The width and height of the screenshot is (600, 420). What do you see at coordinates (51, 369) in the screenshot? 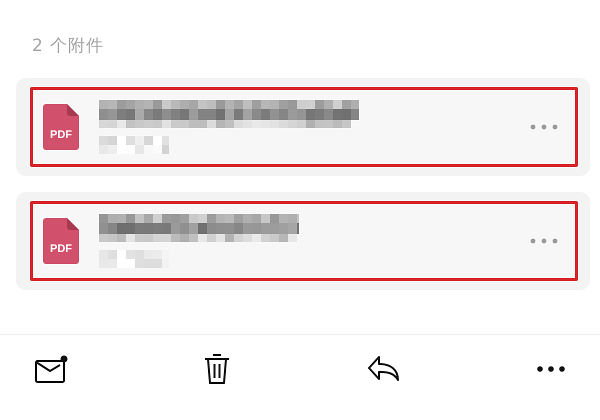
I see `mail-icon` at bounding box center [51, 369].